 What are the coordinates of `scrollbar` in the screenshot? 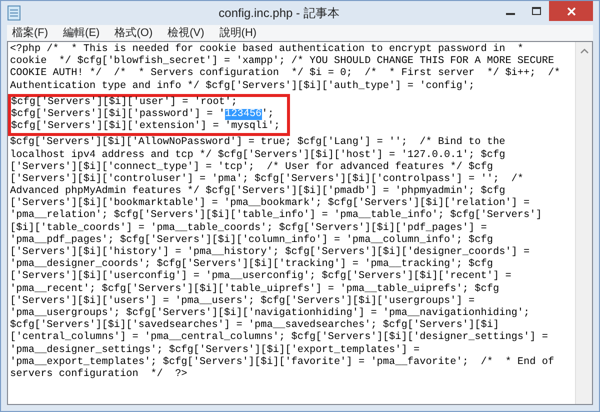 It's located at (583, 223).